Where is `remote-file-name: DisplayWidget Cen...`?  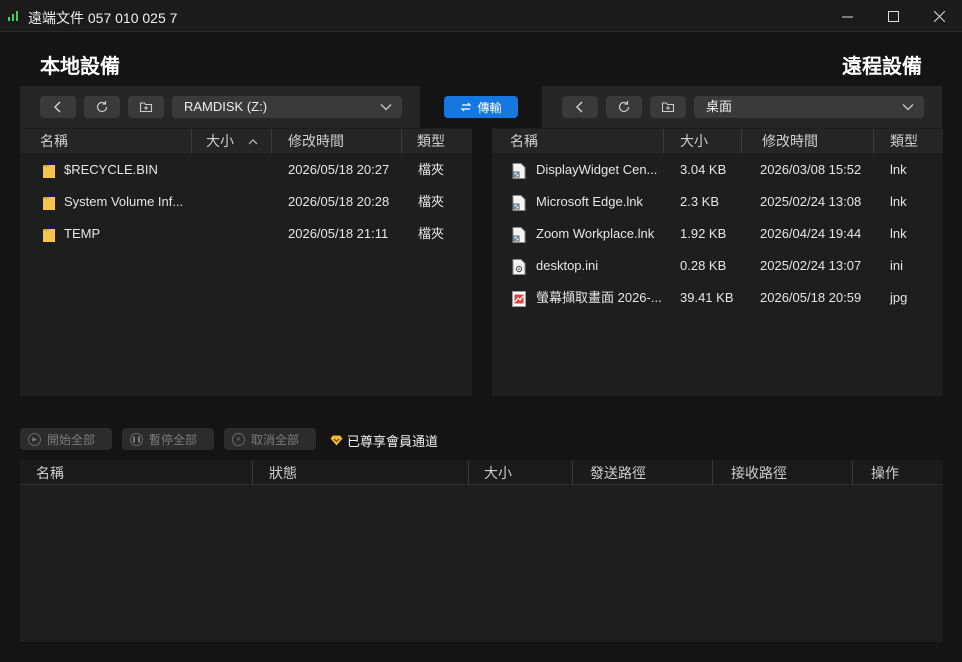 remote-file-name: DisplayWidget Cen... is located at coordinates (597, 169).